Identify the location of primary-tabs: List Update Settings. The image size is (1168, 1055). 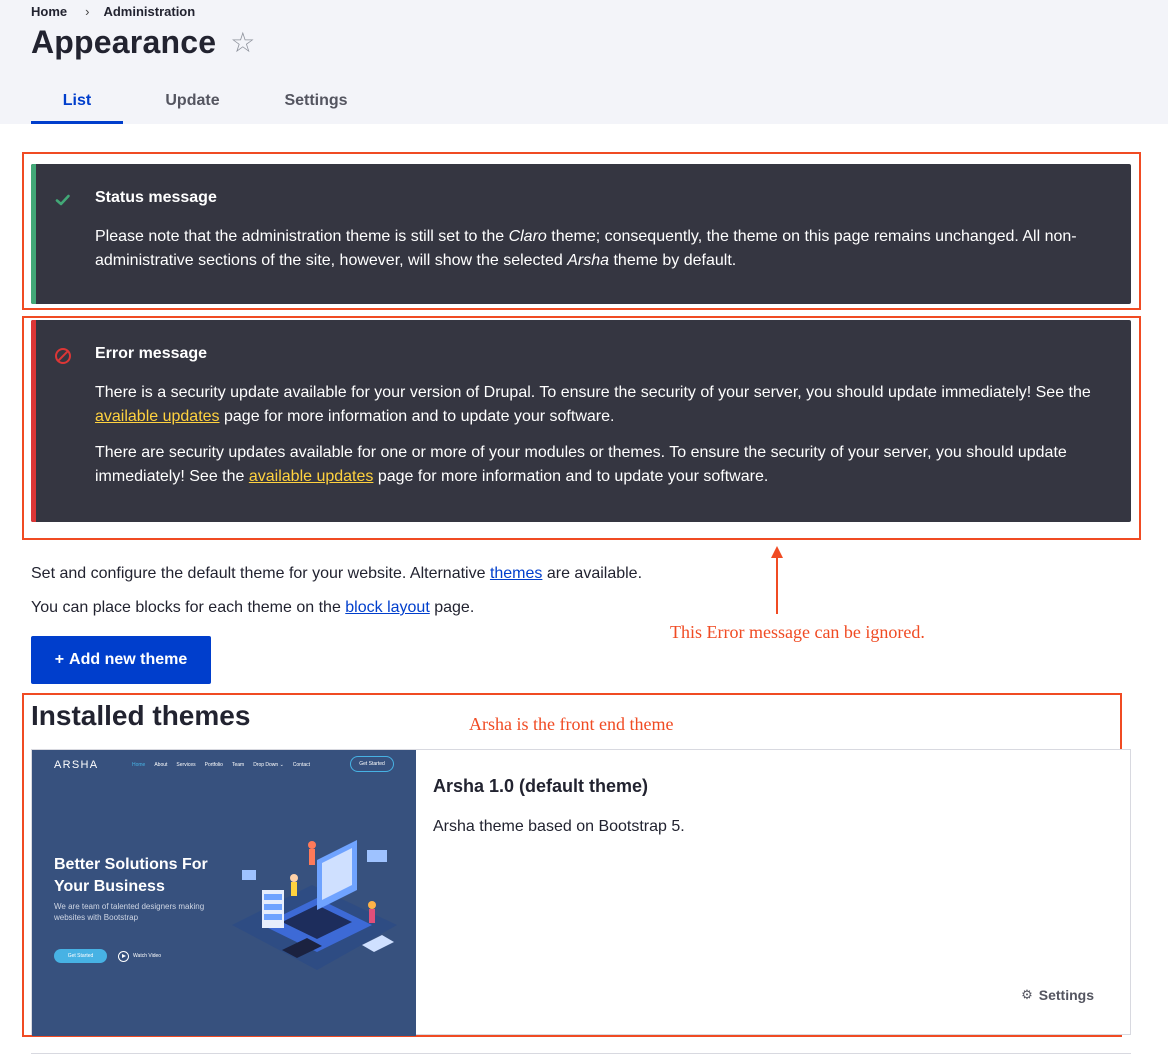
(208, 104).